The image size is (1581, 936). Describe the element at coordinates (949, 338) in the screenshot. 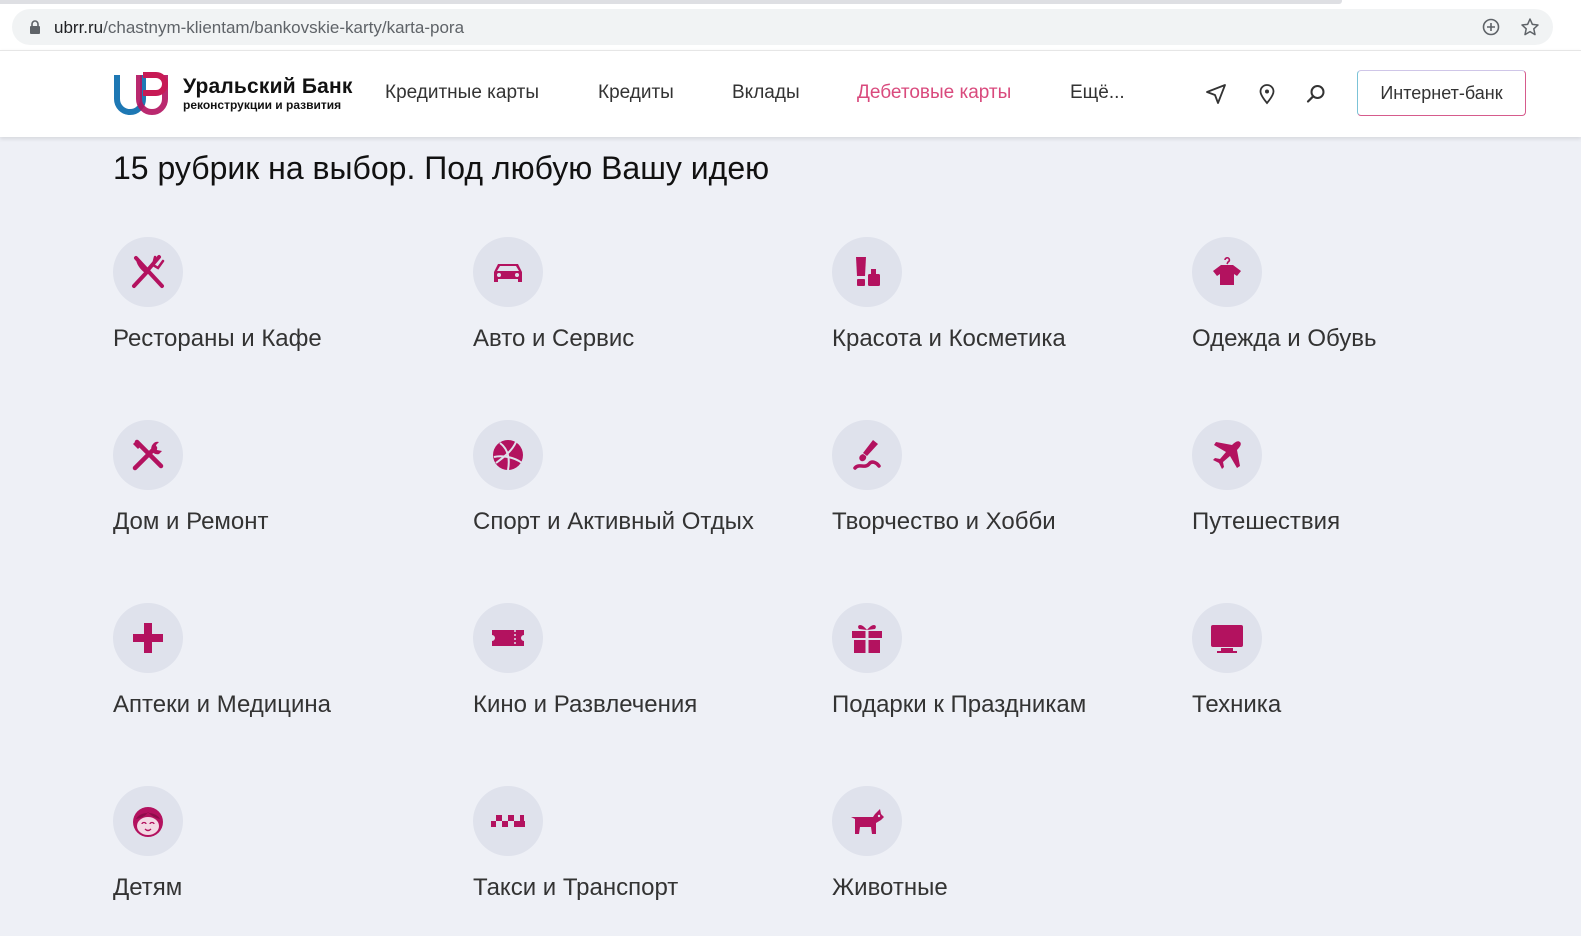

I see `category-label: Красота и Косметика` at that location.